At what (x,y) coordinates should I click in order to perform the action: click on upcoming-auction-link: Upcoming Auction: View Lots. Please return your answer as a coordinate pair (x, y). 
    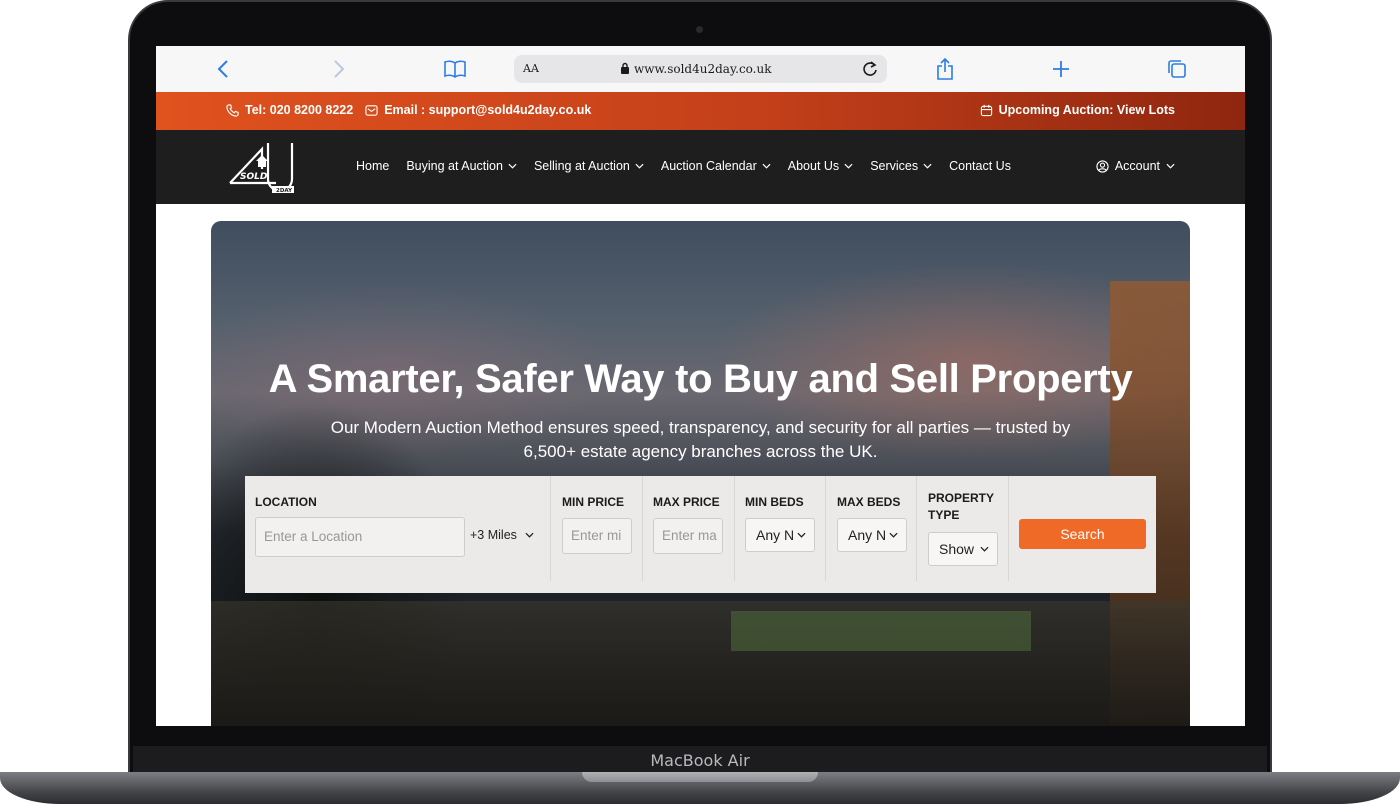
    Looking at the image, I should click on (1087, 110).